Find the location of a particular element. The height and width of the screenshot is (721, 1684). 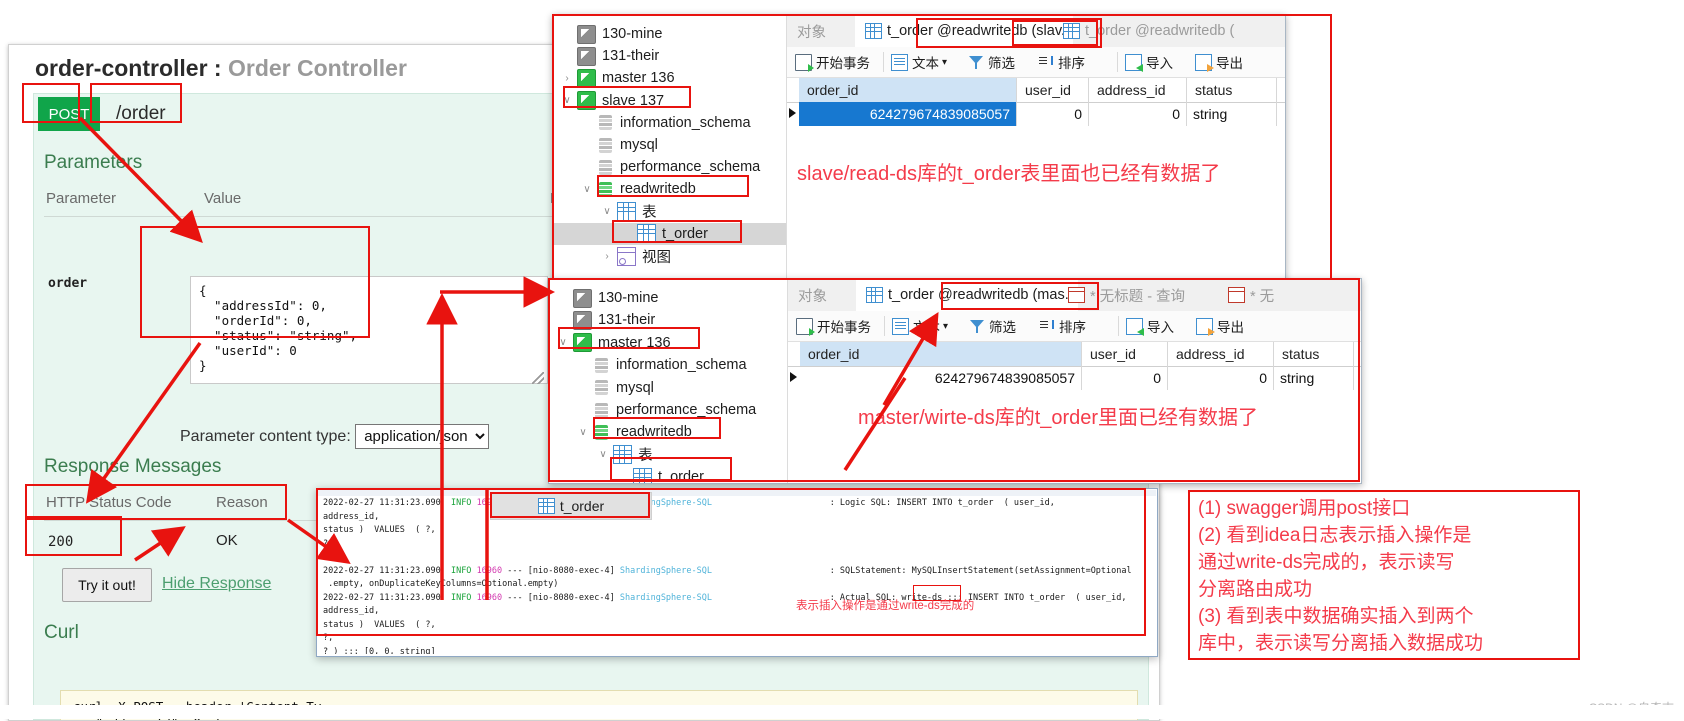

textarea-resize-grip is located at coordinates (538, 378).